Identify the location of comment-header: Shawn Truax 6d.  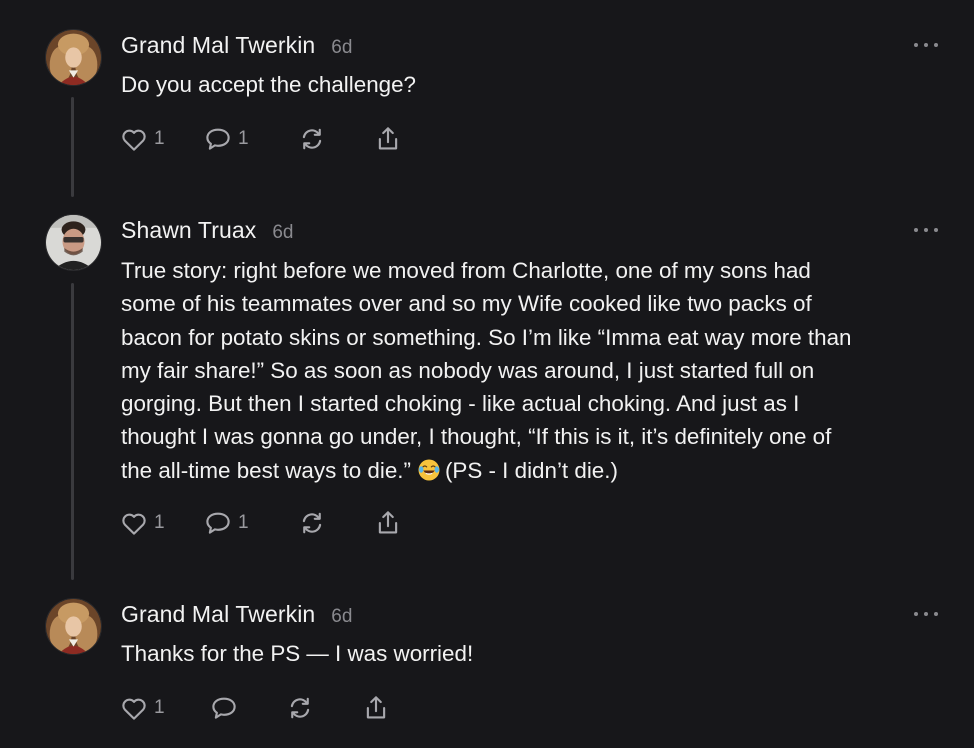
(207, 231).